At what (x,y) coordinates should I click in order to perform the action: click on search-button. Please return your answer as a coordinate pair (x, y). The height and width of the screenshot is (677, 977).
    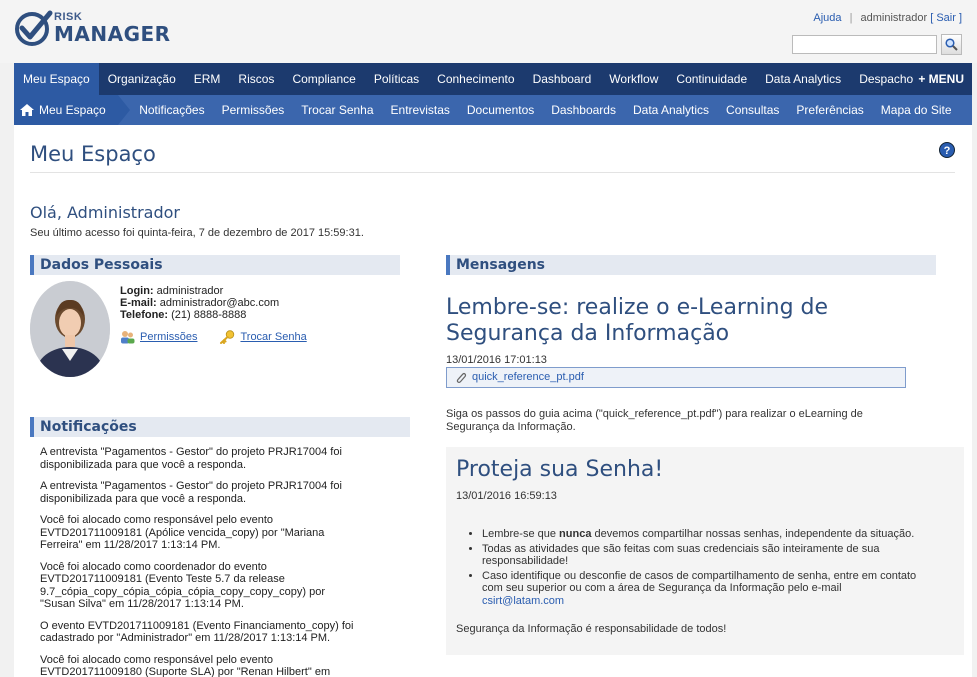
    Looking at the image, I should click on (951, 44).